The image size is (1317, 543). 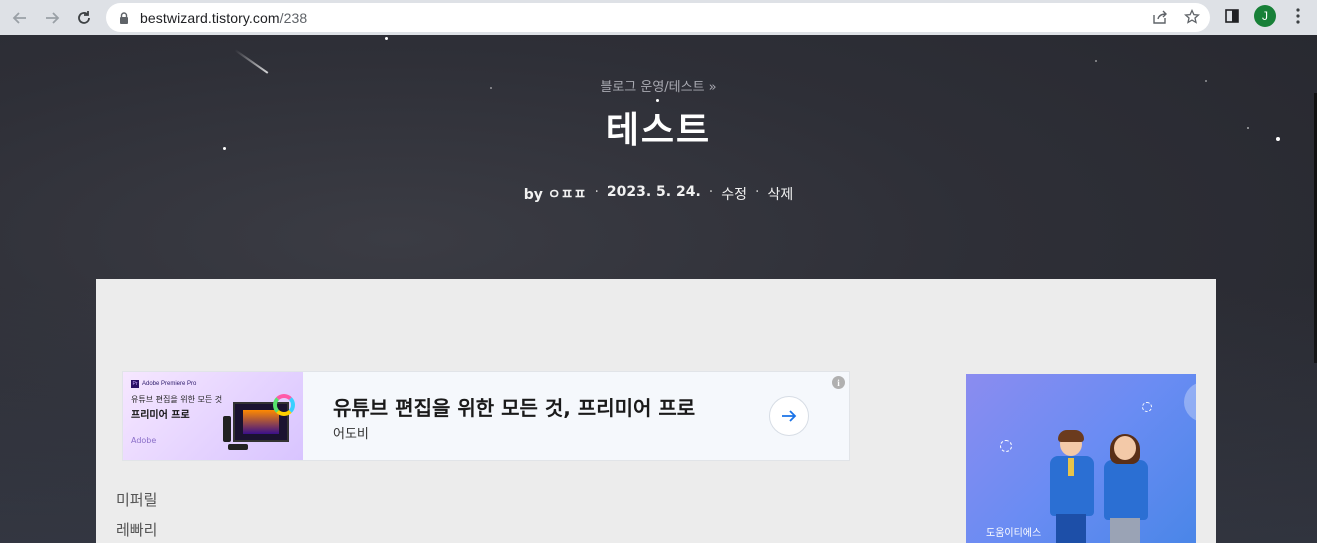 What do you see at coordinates (658, 130) in the screenshot?
I see `page-title: 테스트` at bounding box center [658, 130].